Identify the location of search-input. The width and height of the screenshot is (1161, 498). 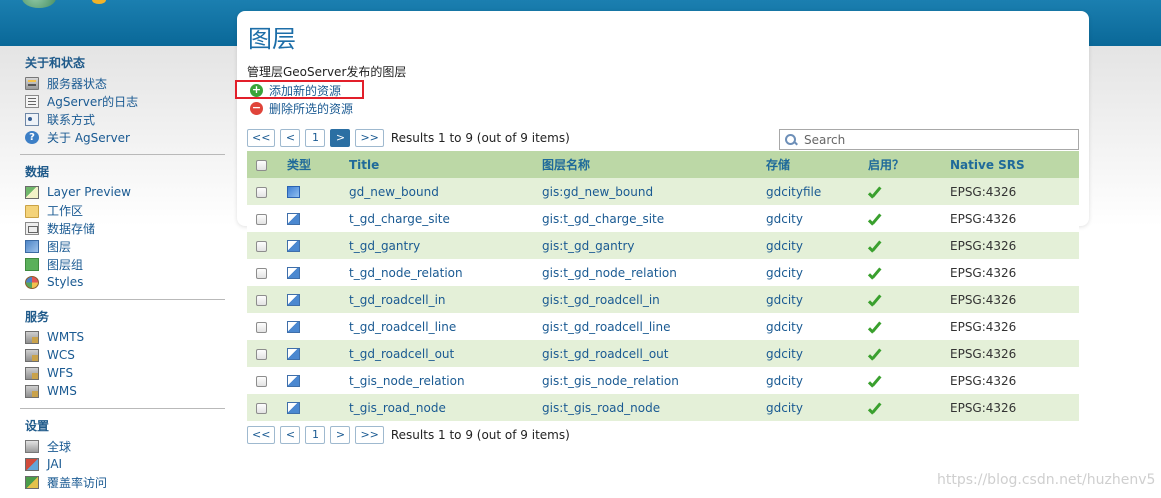
(934, 139).